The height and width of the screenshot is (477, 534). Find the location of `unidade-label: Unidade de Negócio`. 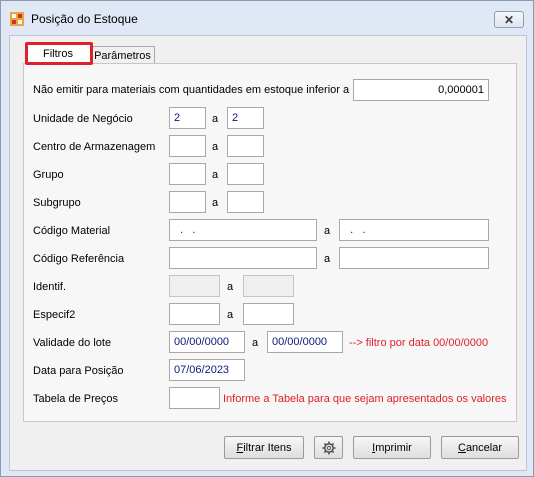

unidade-label: Unidade de Negócio is located at coordinates (83, 119).